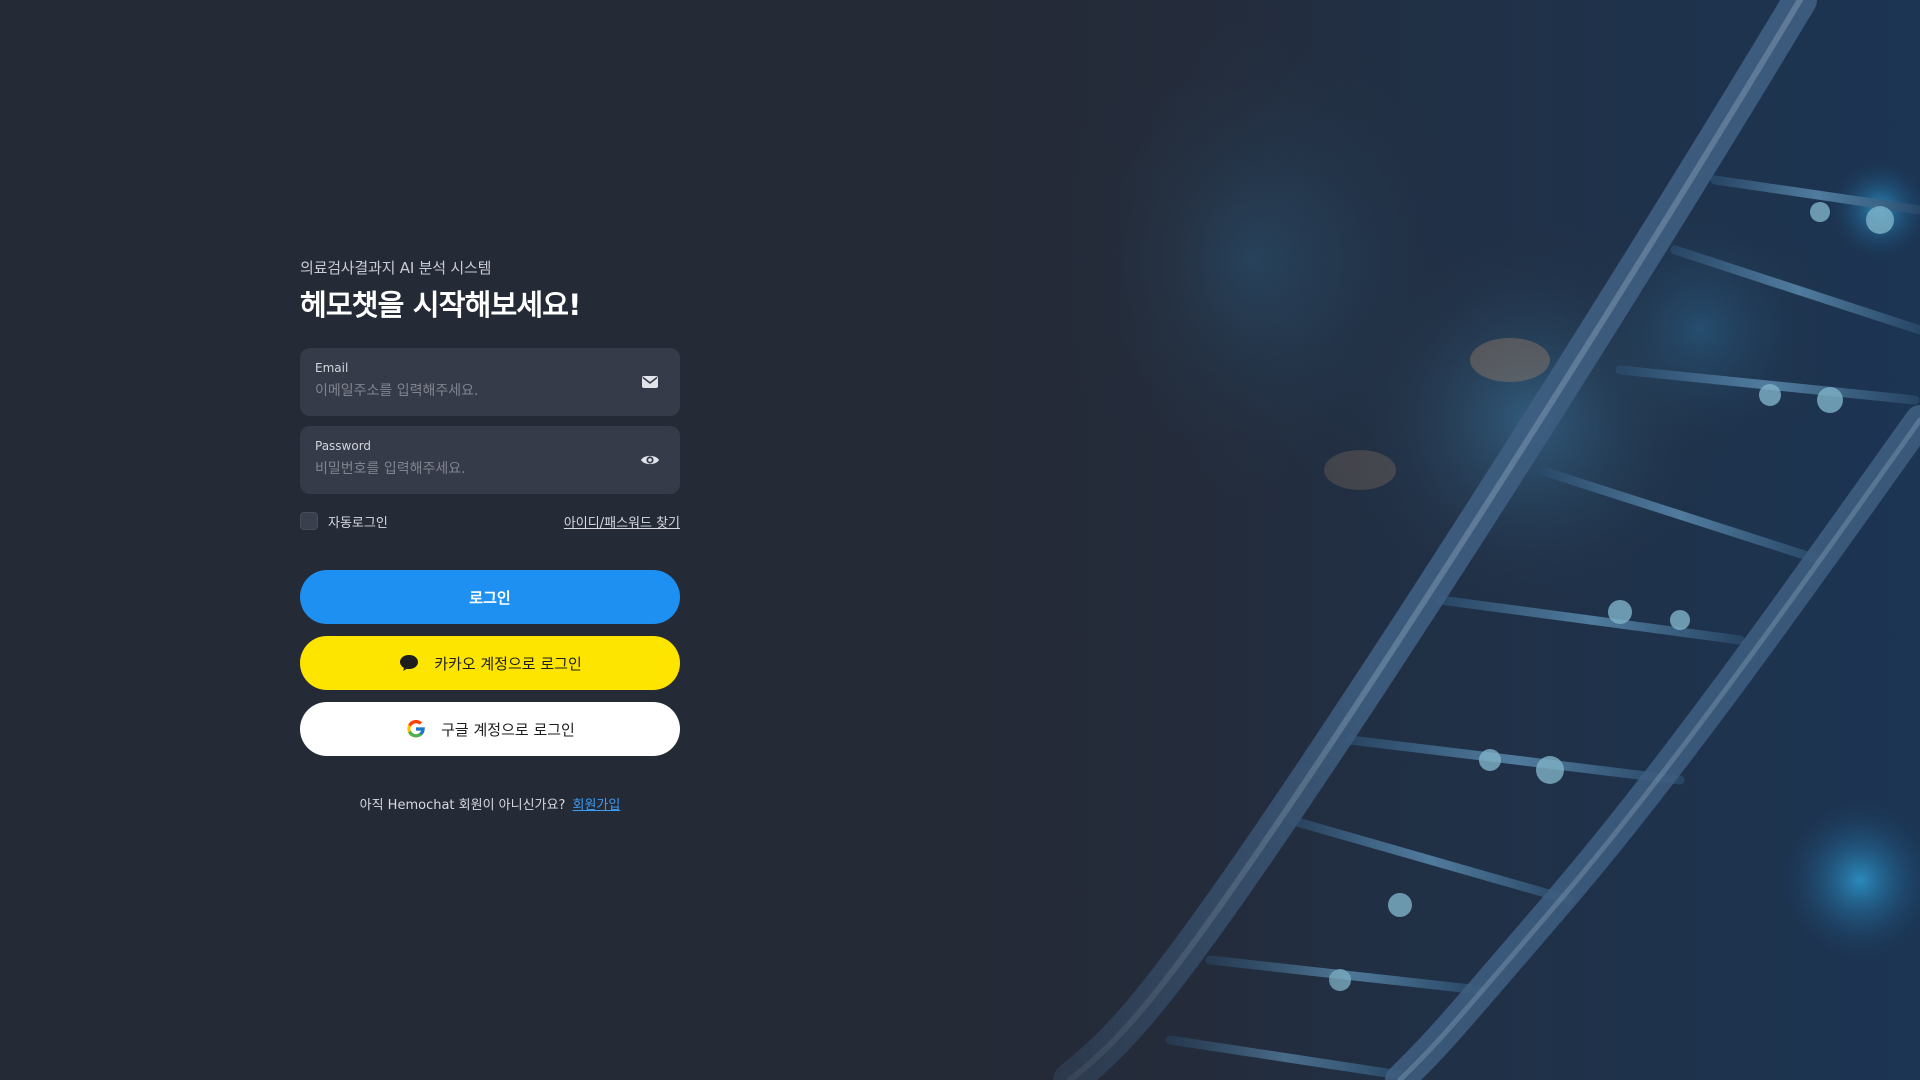  Describe the element at coordinates (343, 446) in the screenshot. I see `password-label: Password` at that location.